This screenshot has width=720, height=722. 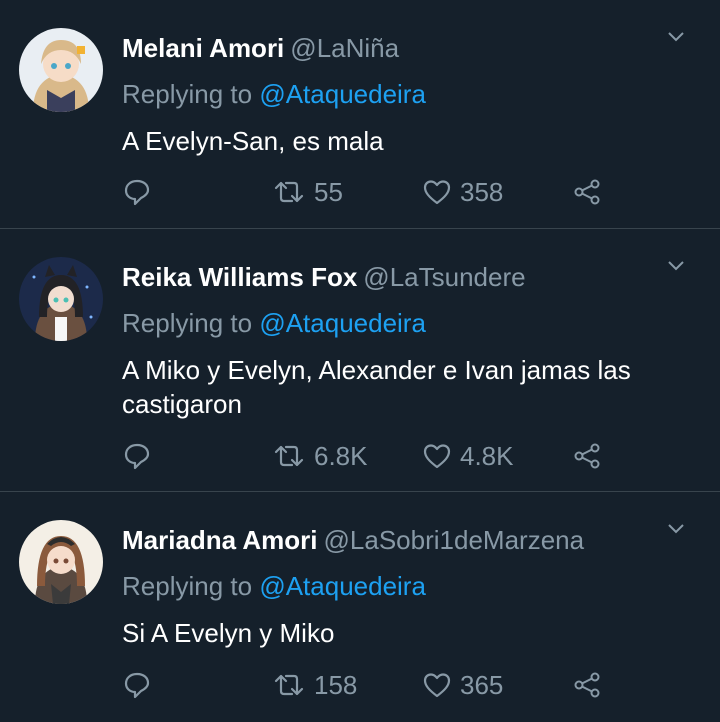 What do you see at coordinates (372, 192) in the screenshot?
I see `tweet-actions: 55 358` at bounding box center [372, 192].